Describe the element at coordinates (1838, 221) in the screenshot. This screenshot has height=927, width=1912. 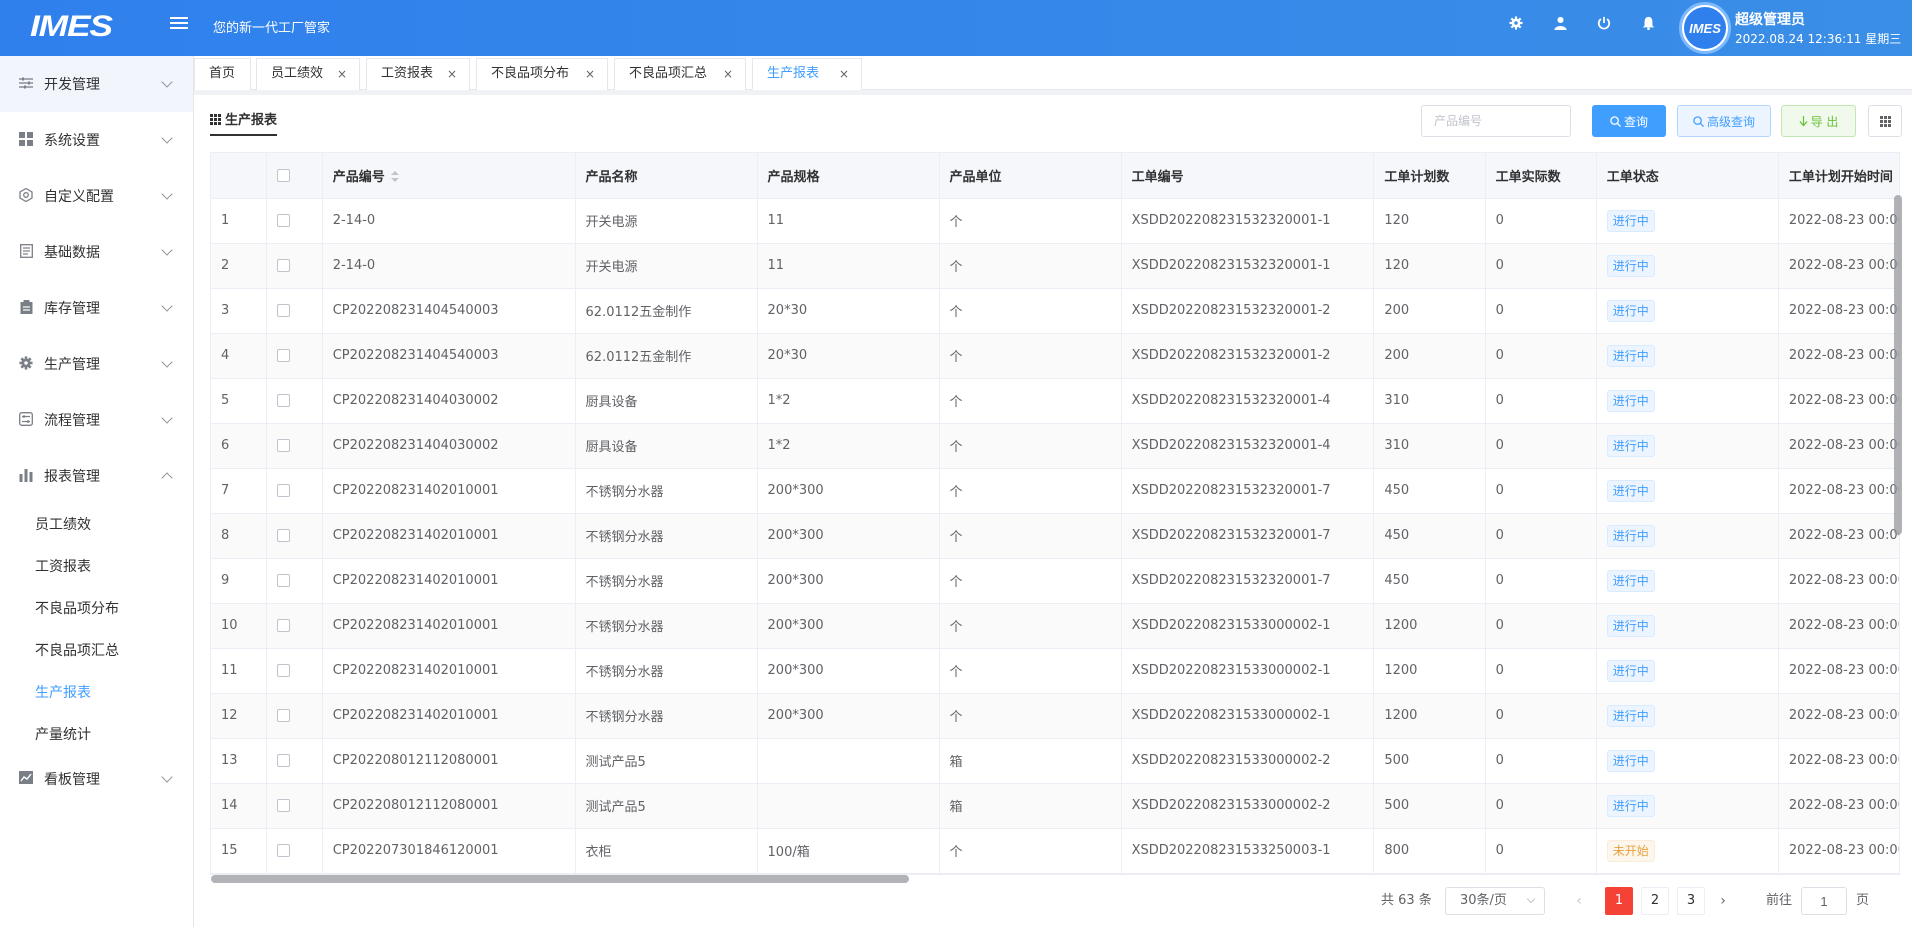
I see `planned-start-cell: 2022-08-23 00:00:00` at that location.